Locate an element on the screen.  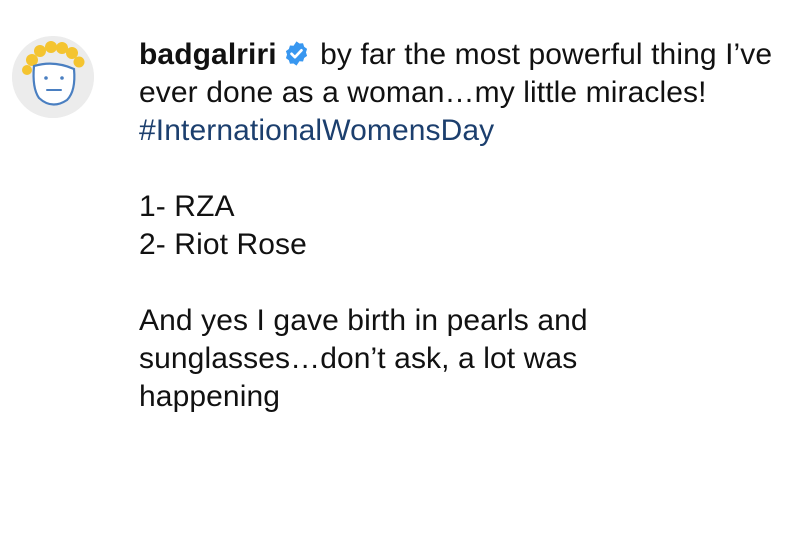
username-link: badgalriri is located at coordinates (208, 54).